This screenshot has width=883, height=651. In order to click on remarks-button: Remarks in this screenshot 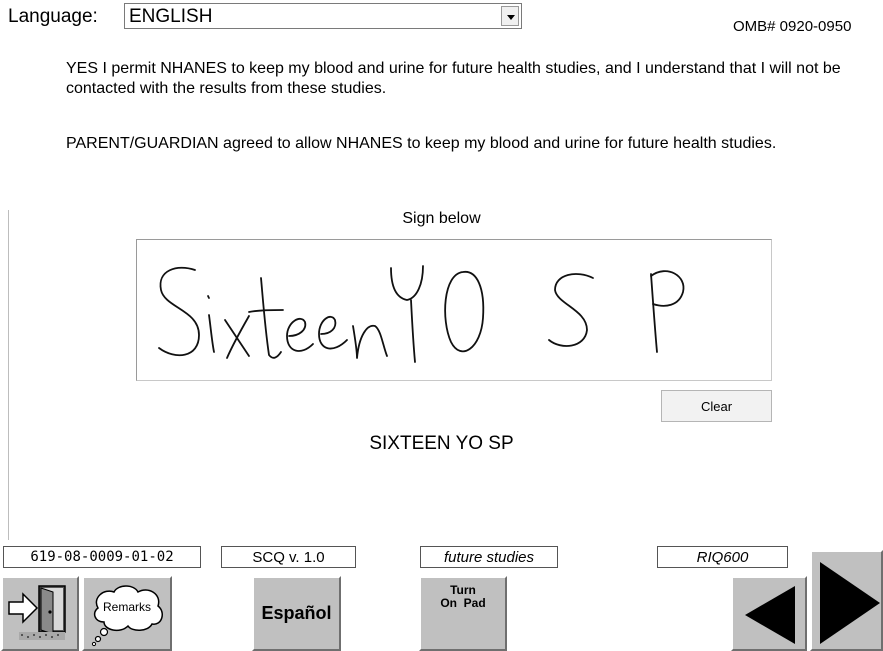, I will do `click(127, 613)`.